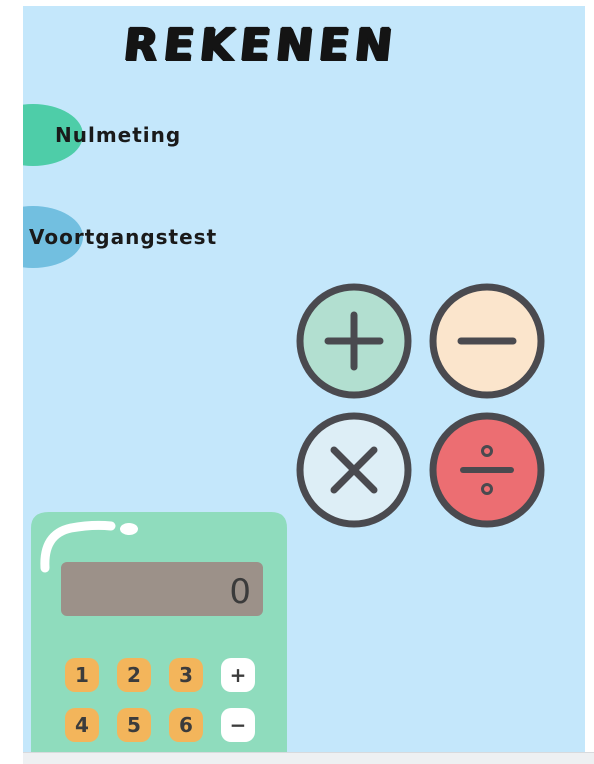 This screenshot has width=594, height=764. Describe the element at coordinates (261, 45) in the screenshot. I see `page-title: REKENEN` at that location.